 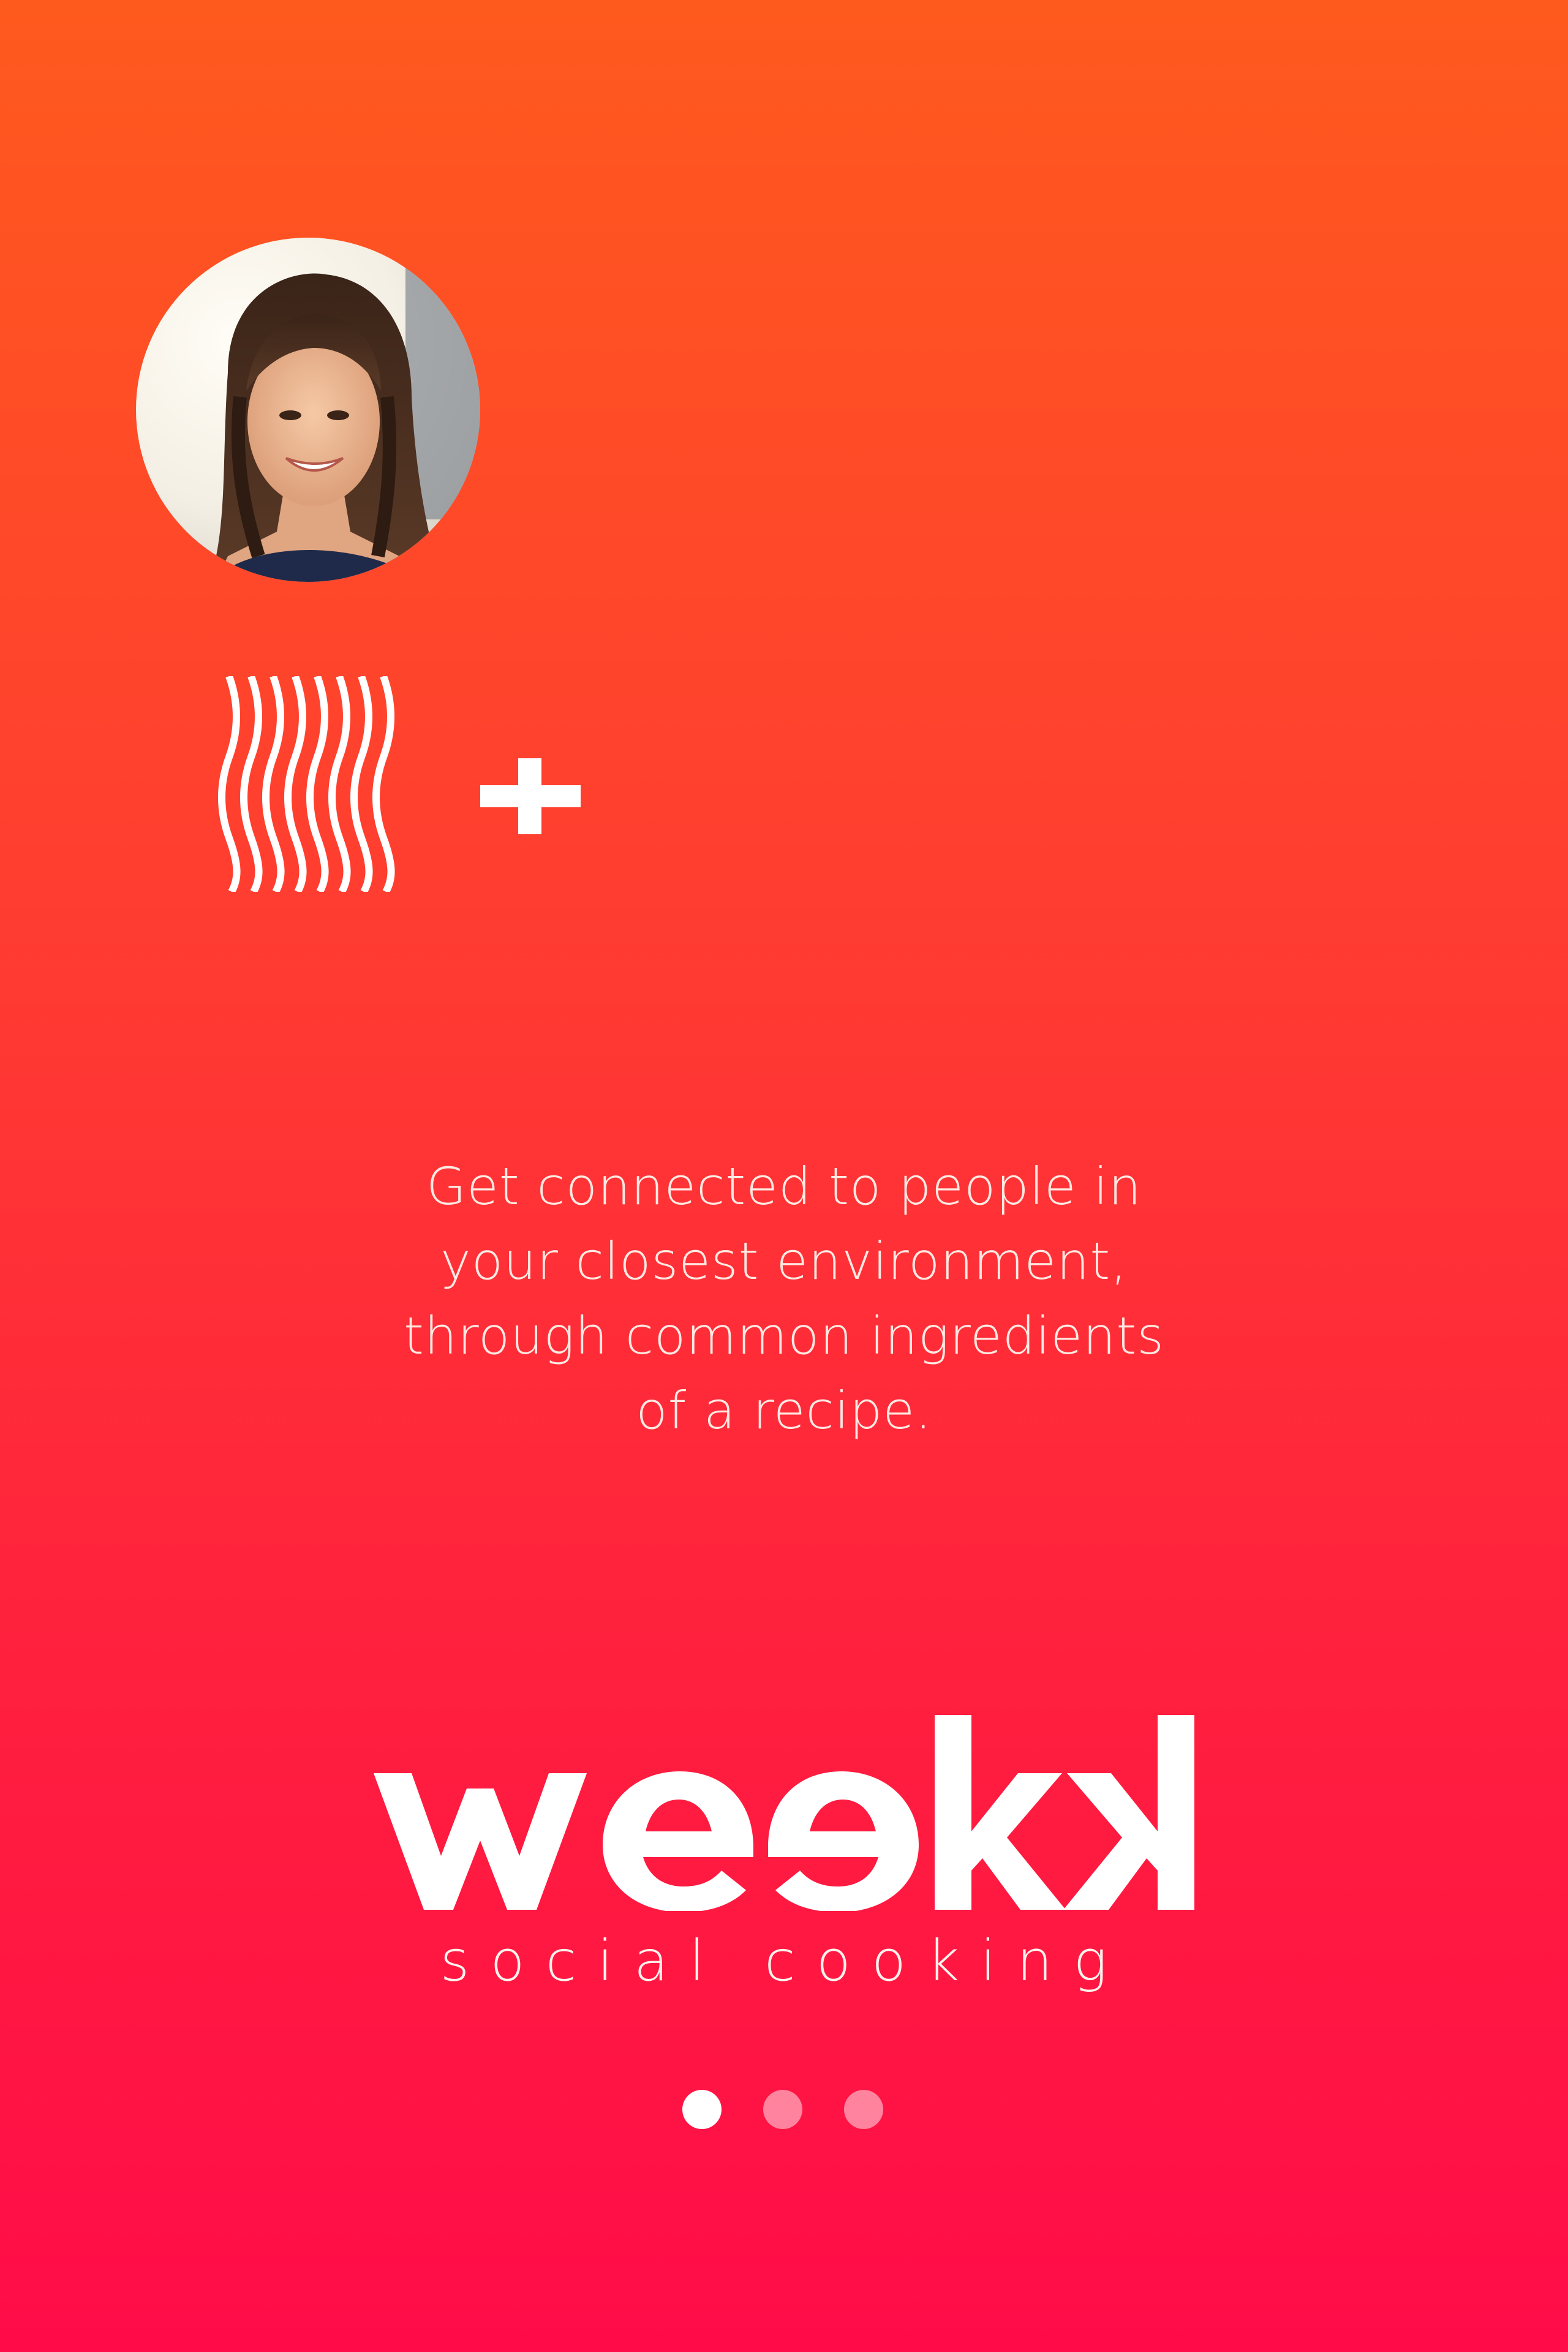 I want to click on brand-tagline: social cooking, so click(x=784, y=1961).